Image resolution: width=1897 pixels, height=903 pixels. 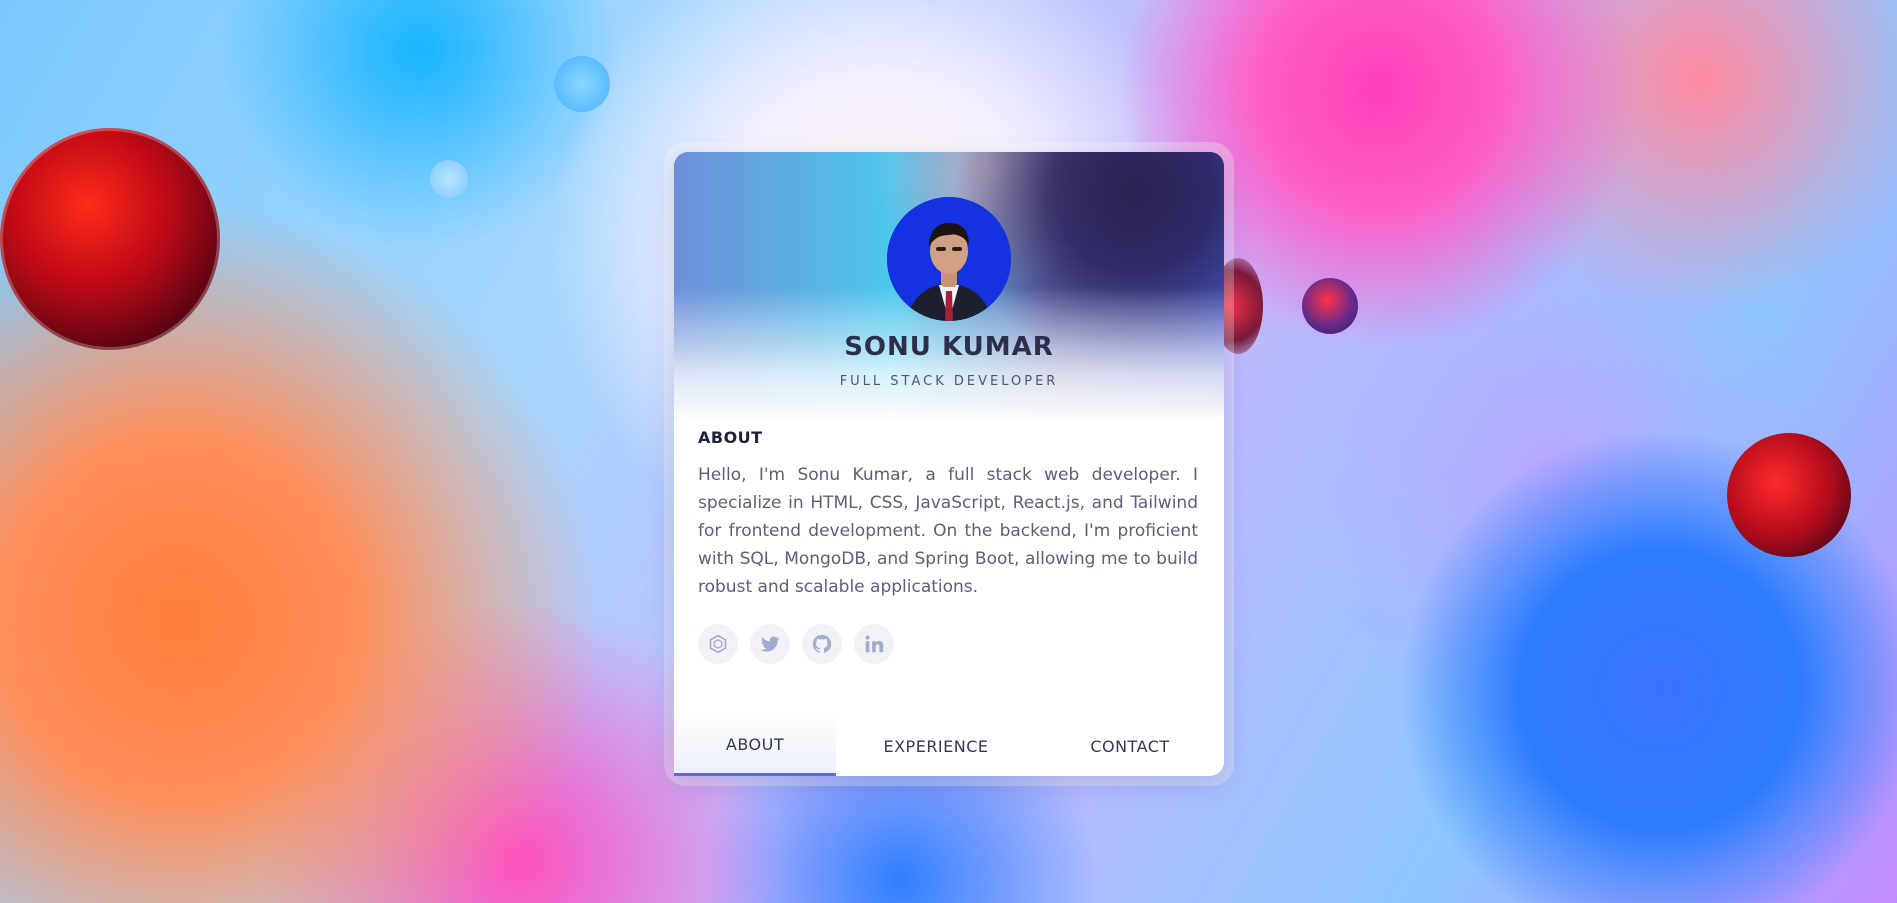 I want to click on about-heading: ABOUT, so click(x=730, y=437).